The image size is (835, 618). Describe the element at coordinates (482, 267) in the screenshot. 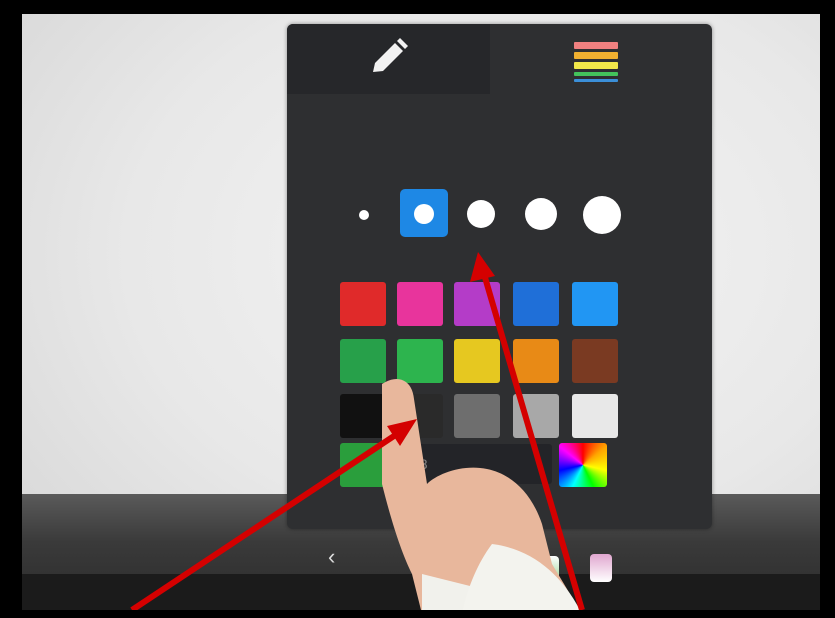

I see `arrow-head-pen-sizes` at that location.